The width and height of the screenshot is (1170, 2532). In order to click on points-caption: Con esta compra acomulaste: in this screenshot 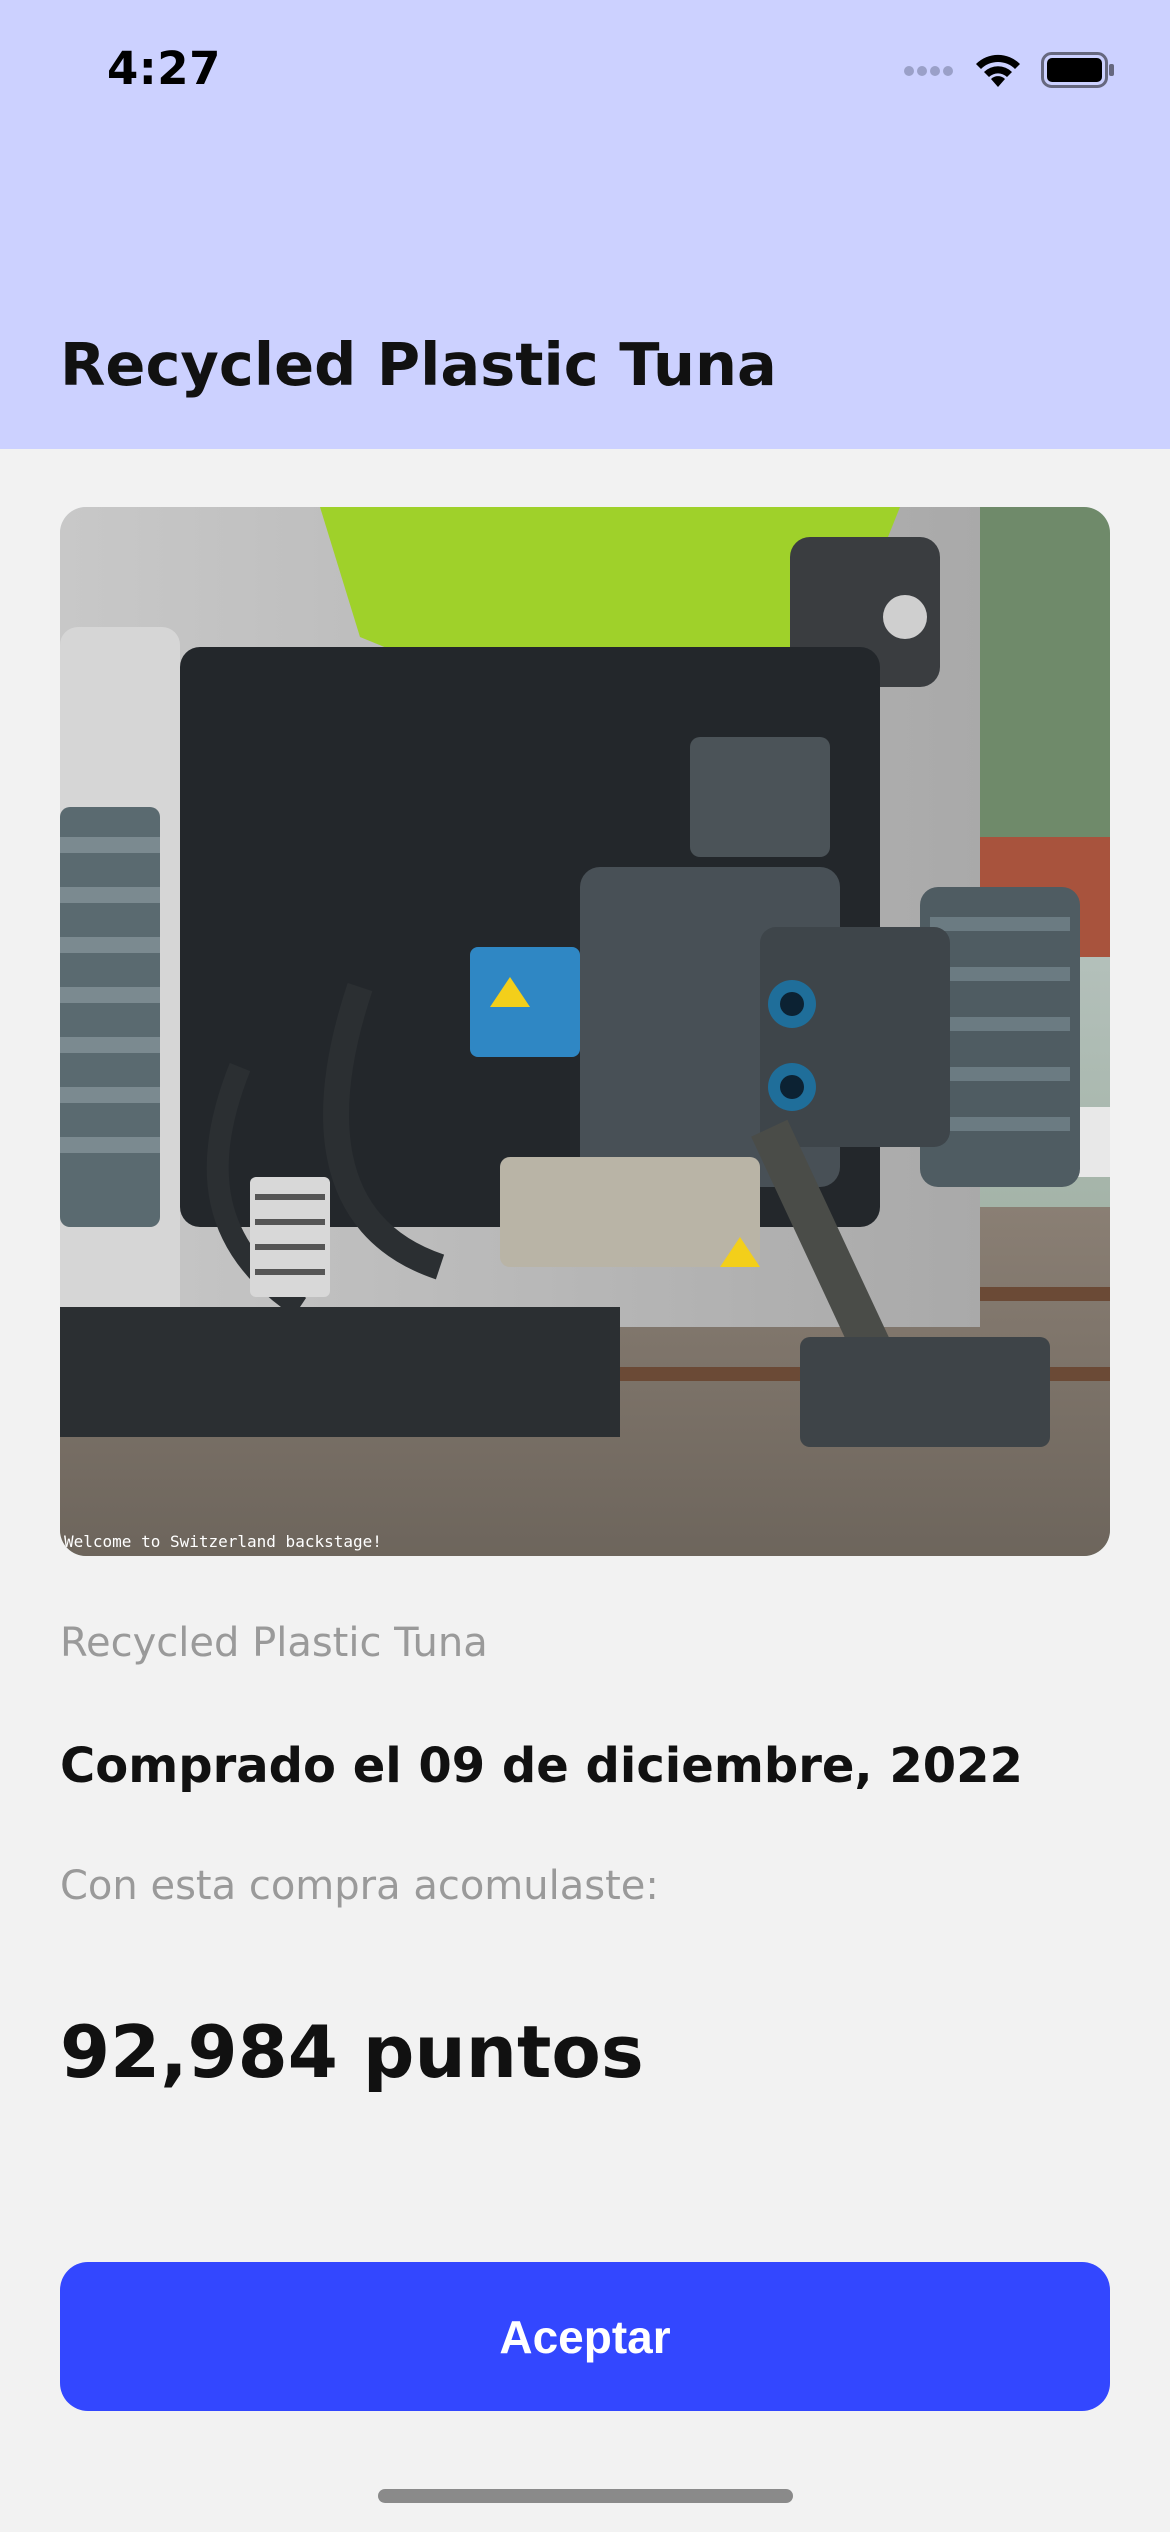, I will do `click(359, 1886)`.